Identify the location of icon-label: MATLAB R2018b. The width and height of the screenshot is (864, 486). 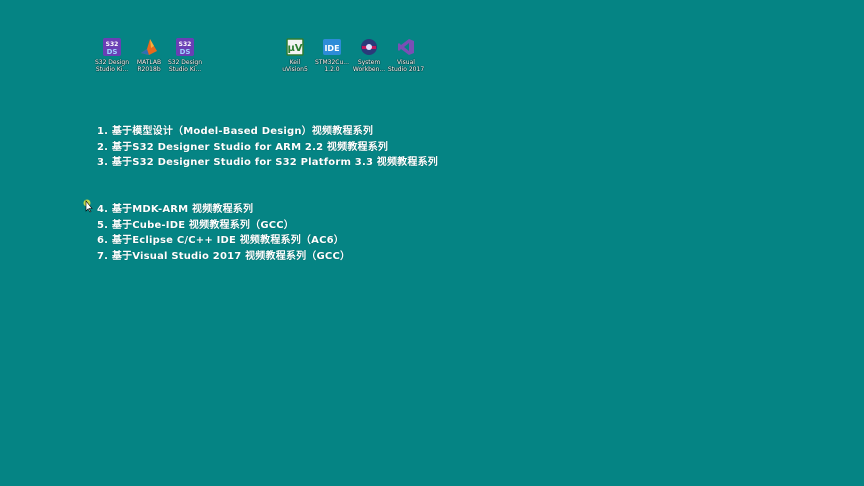
(149, 66).